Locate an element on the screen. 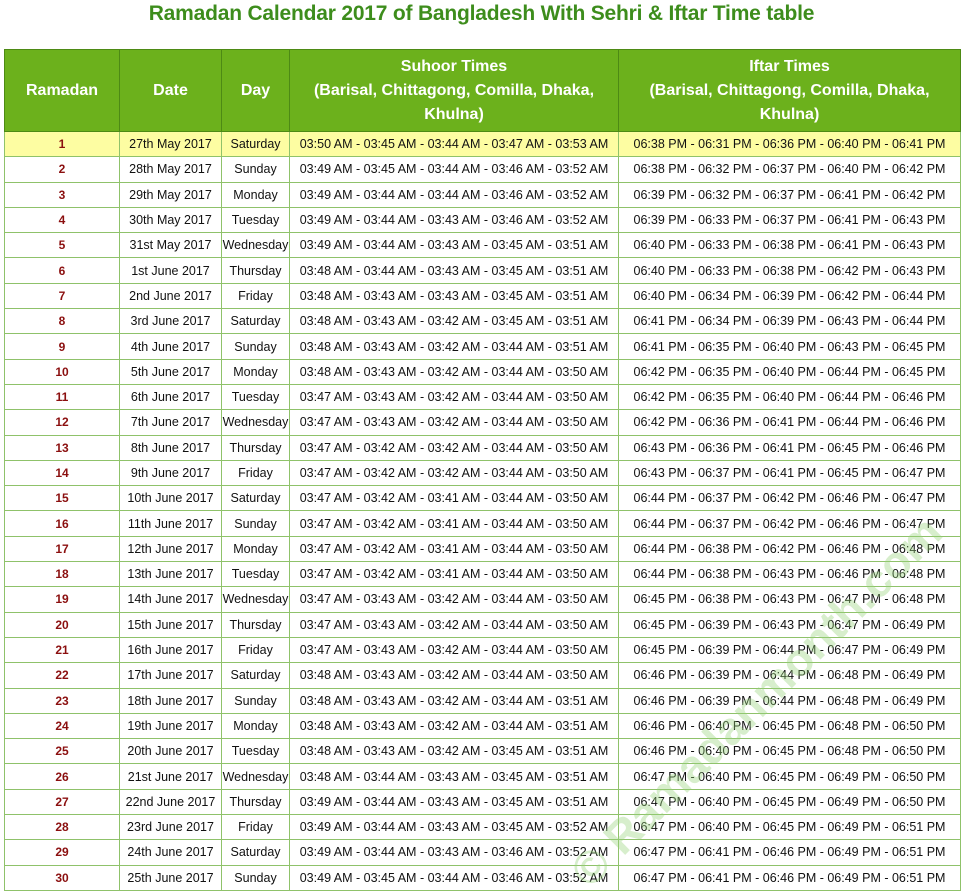 The width and height of the screenshot is (963, 894). ramadan-day-cell: 6 is located at coordinates (62, 270).